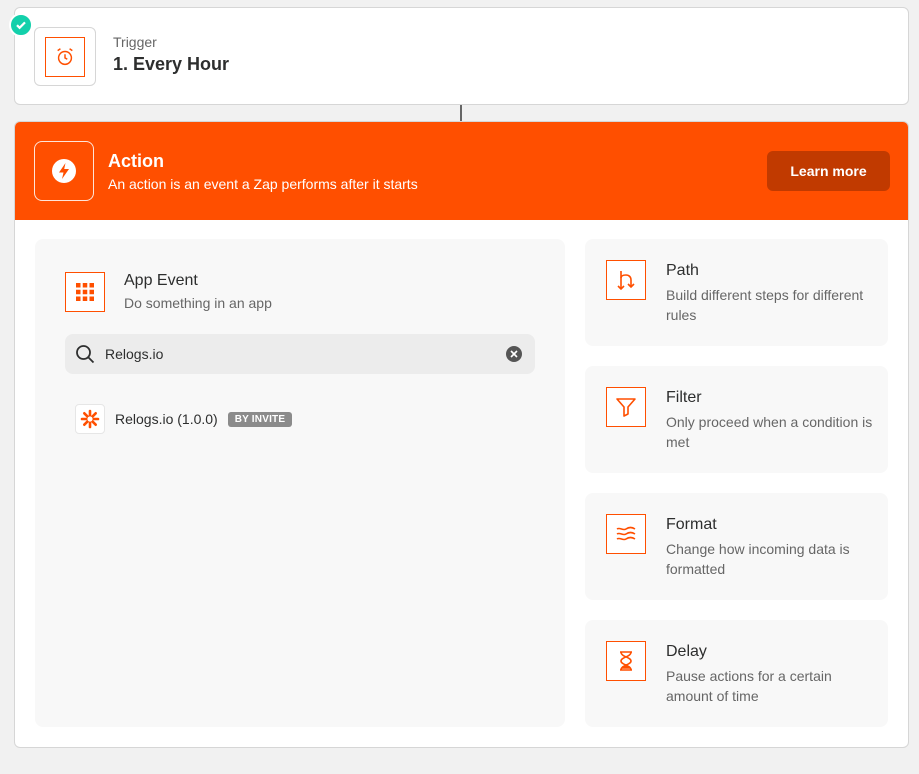  What do you see at coordinates (171, 64) in the screenshot?
I see `trigger-title: 1. Every Hour` at bounding box center [171, 64].